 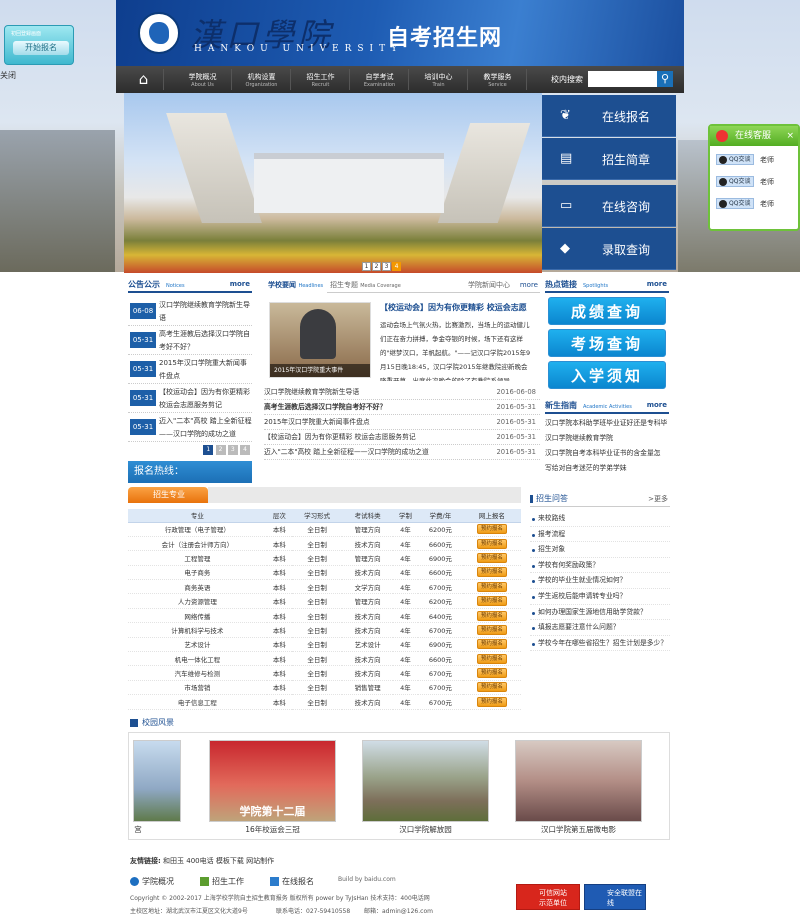 What do you see at coordinates (600, 566) in the screenshot?
I see `faq-item: 学校有何奖励政策？` at bounding box center [600, 566].